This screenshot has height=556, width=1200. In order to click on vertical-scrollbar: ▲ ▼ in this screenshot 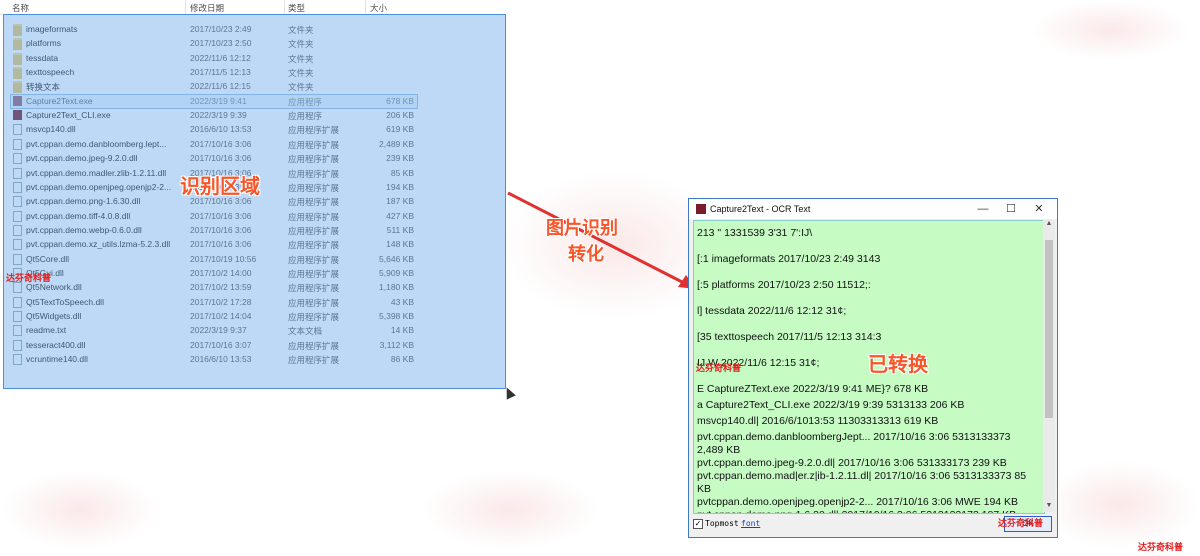, I will do `click(1049, 366)`.